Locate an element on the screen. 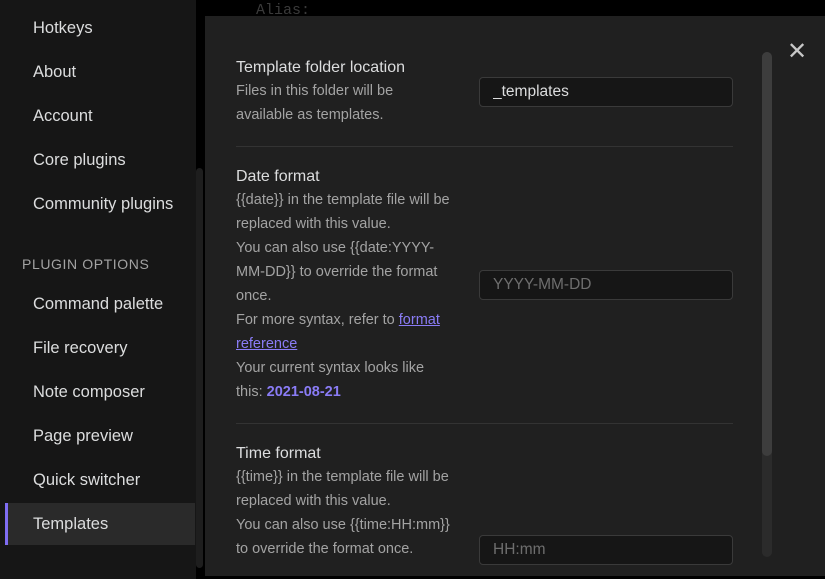 The width and height of the screenshot is (825, 579). sidebar-item-label: Quick switcher is located at coordinates (87, 479).